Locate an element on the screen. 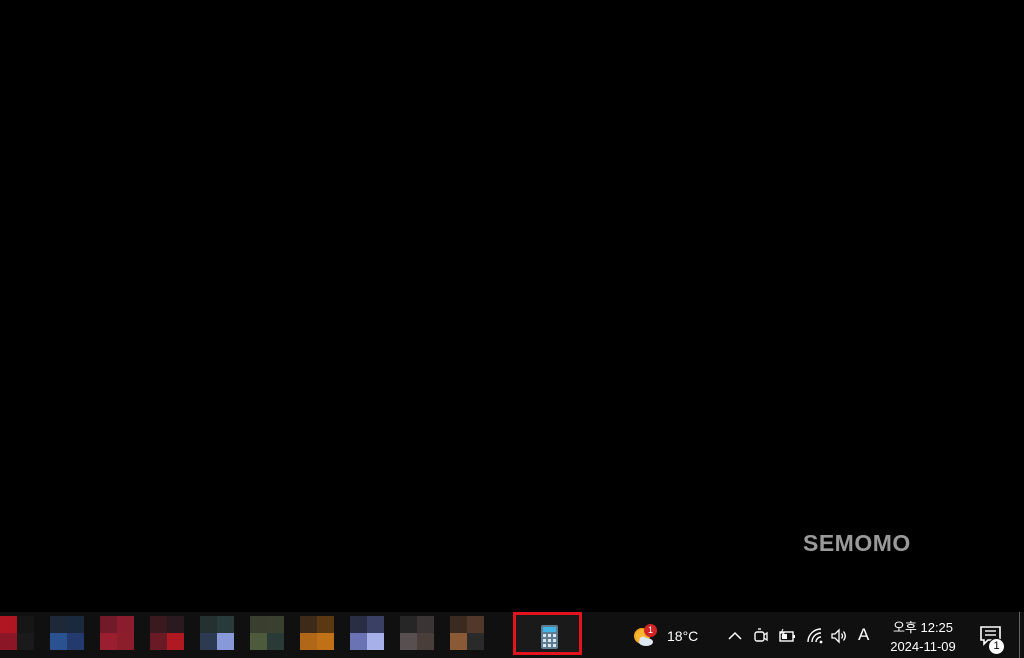  clock-date: 2024-11-09 is located at coordinates (923, 646).